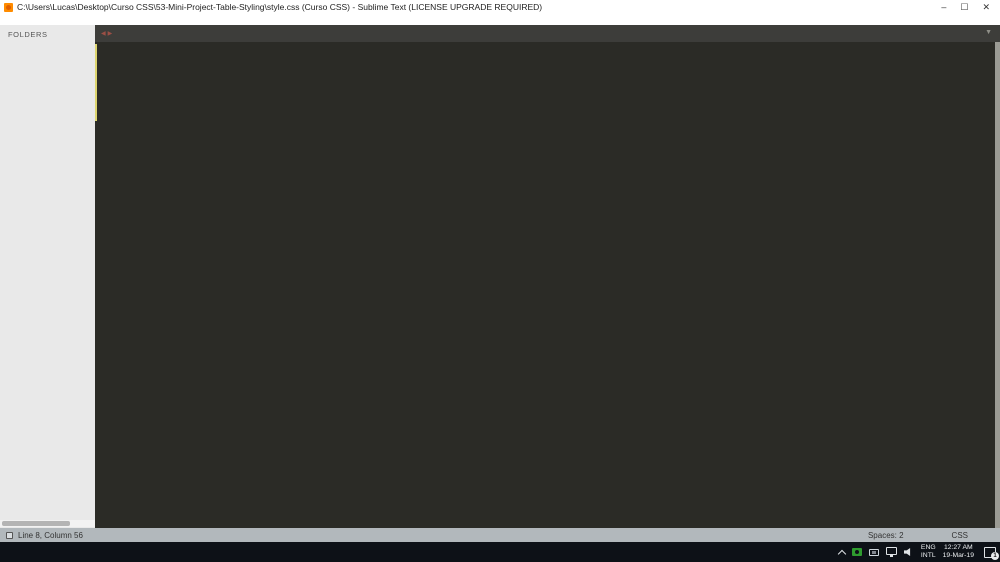 The height and width of the screenshot is (562, 1000). I want to click on sidebar: FOLDERS, so click(47, 276).